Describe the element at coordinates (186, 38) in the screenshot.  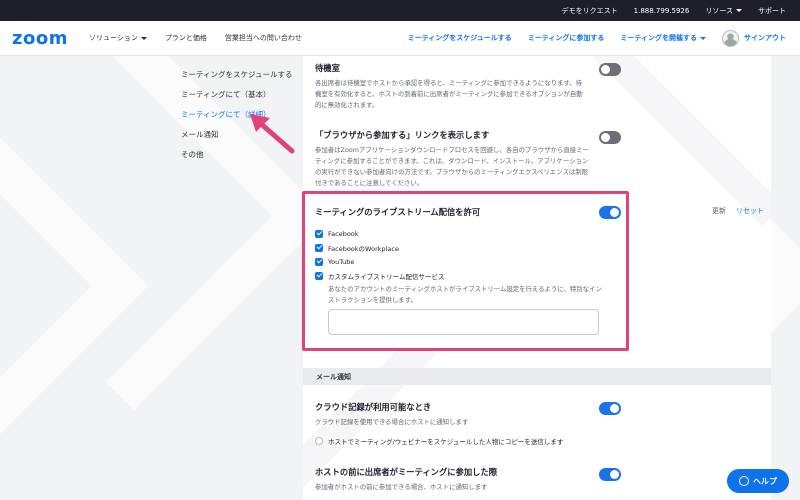
I see `plans-link: プランと価格` at that location.